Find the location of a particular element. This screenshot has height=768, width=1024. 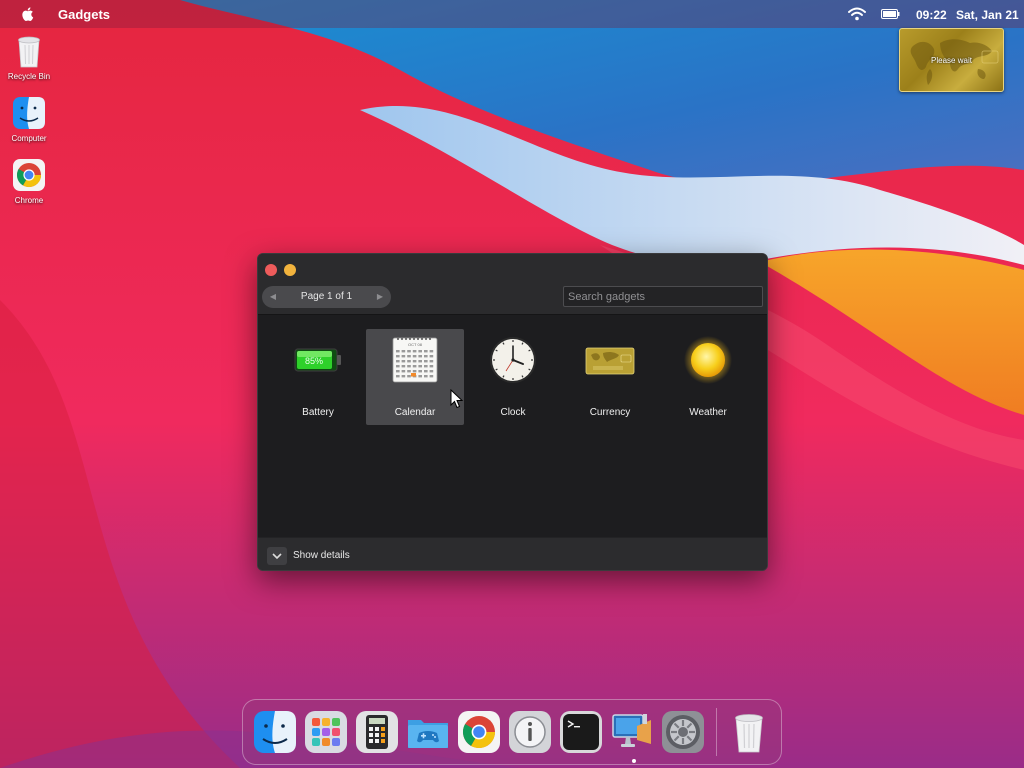

apple-menu-icon is located at coordinates (28, 14).